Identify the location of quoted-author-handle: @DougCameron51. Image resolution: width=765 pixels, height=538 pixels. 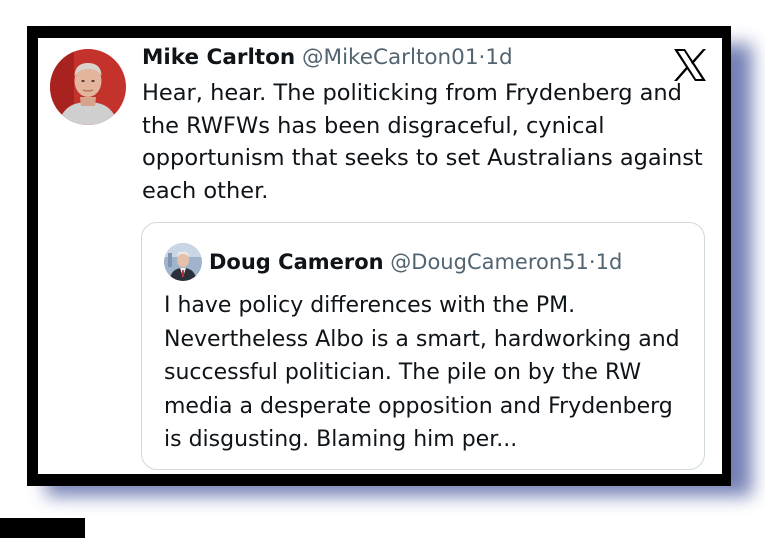
(489, 262).